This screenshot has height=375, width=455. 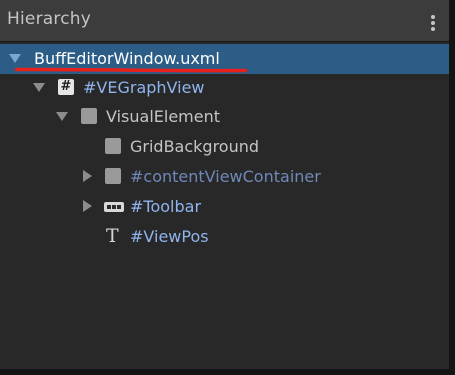 I want to click on tree-item-label: #ViewPos, so click(x=169, y=236).